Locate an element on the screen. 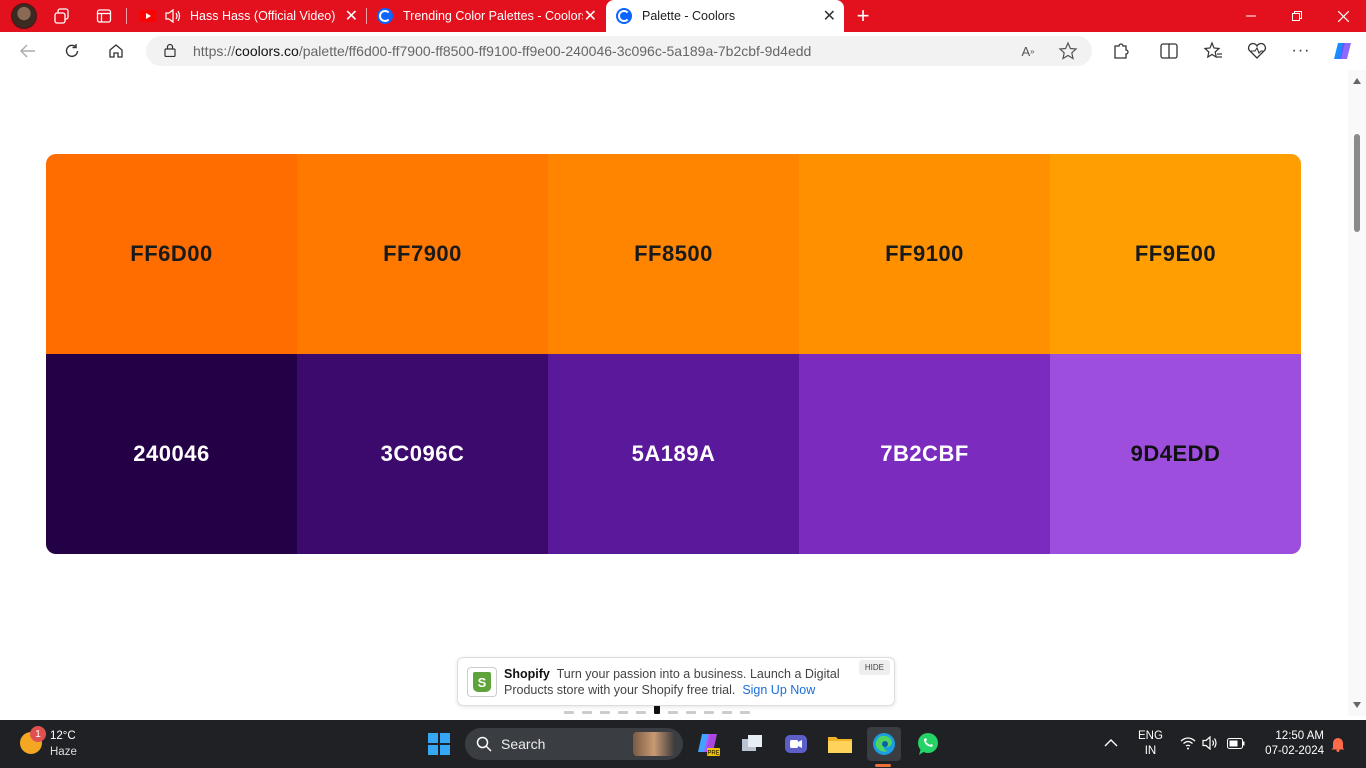  coolors-favicon-icon is located at coordinates (624, 16).